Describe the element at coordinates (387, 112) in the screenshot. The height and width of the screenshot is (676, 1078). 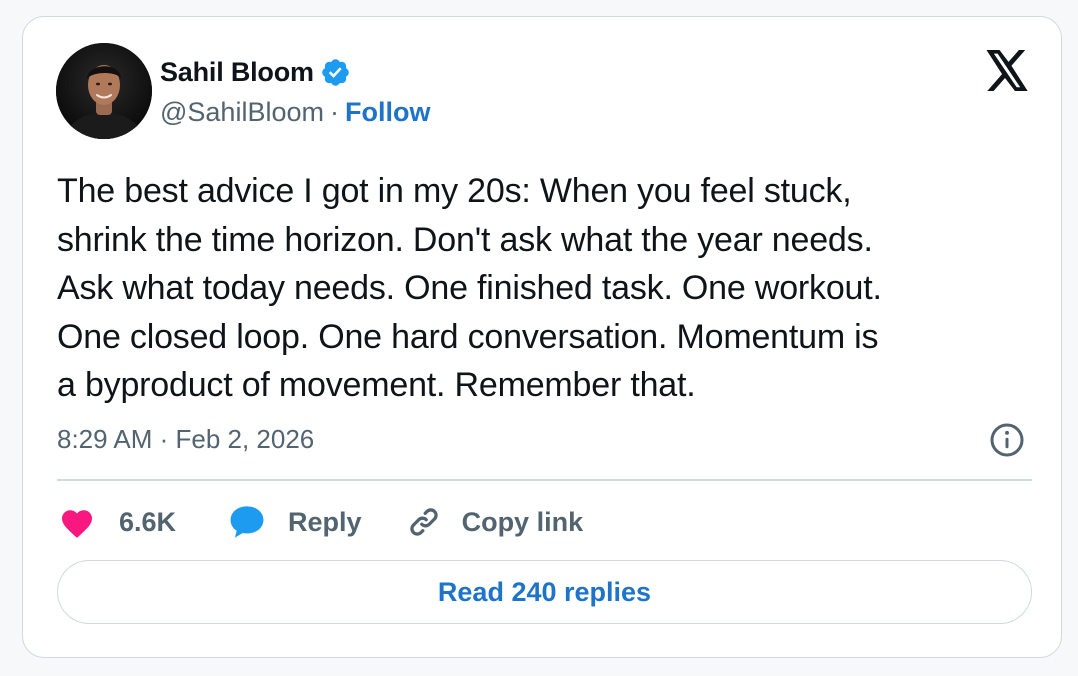
I see `follow-button: Follow` at that location.